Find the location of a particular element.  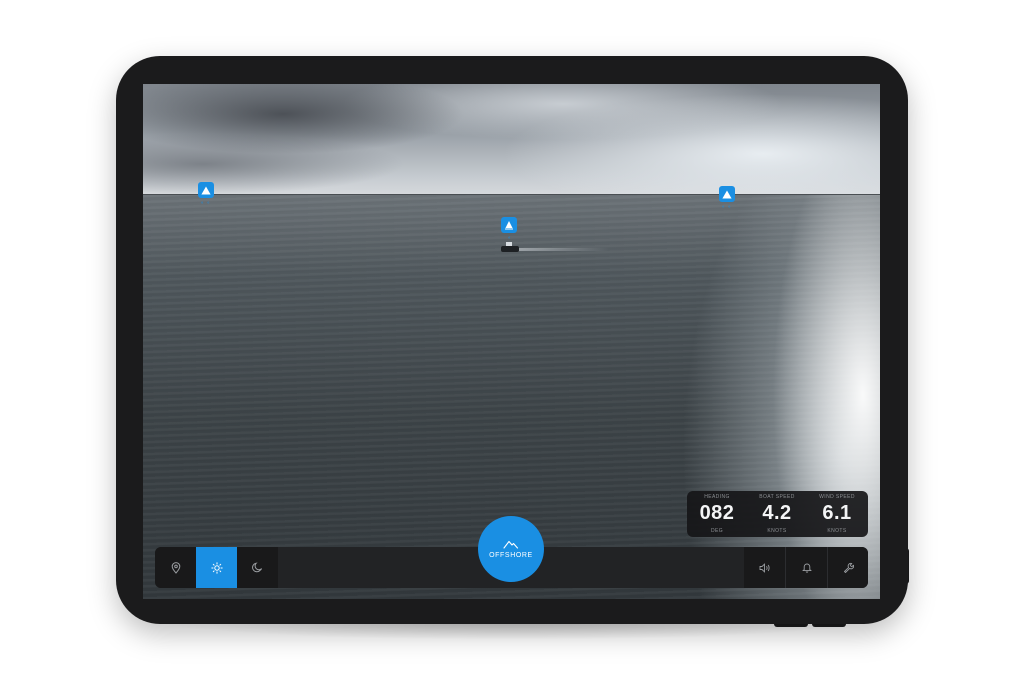

boat-speed-metric: BOAT SPEED 4.2 KNOTS is located at coordinates (777, 514).